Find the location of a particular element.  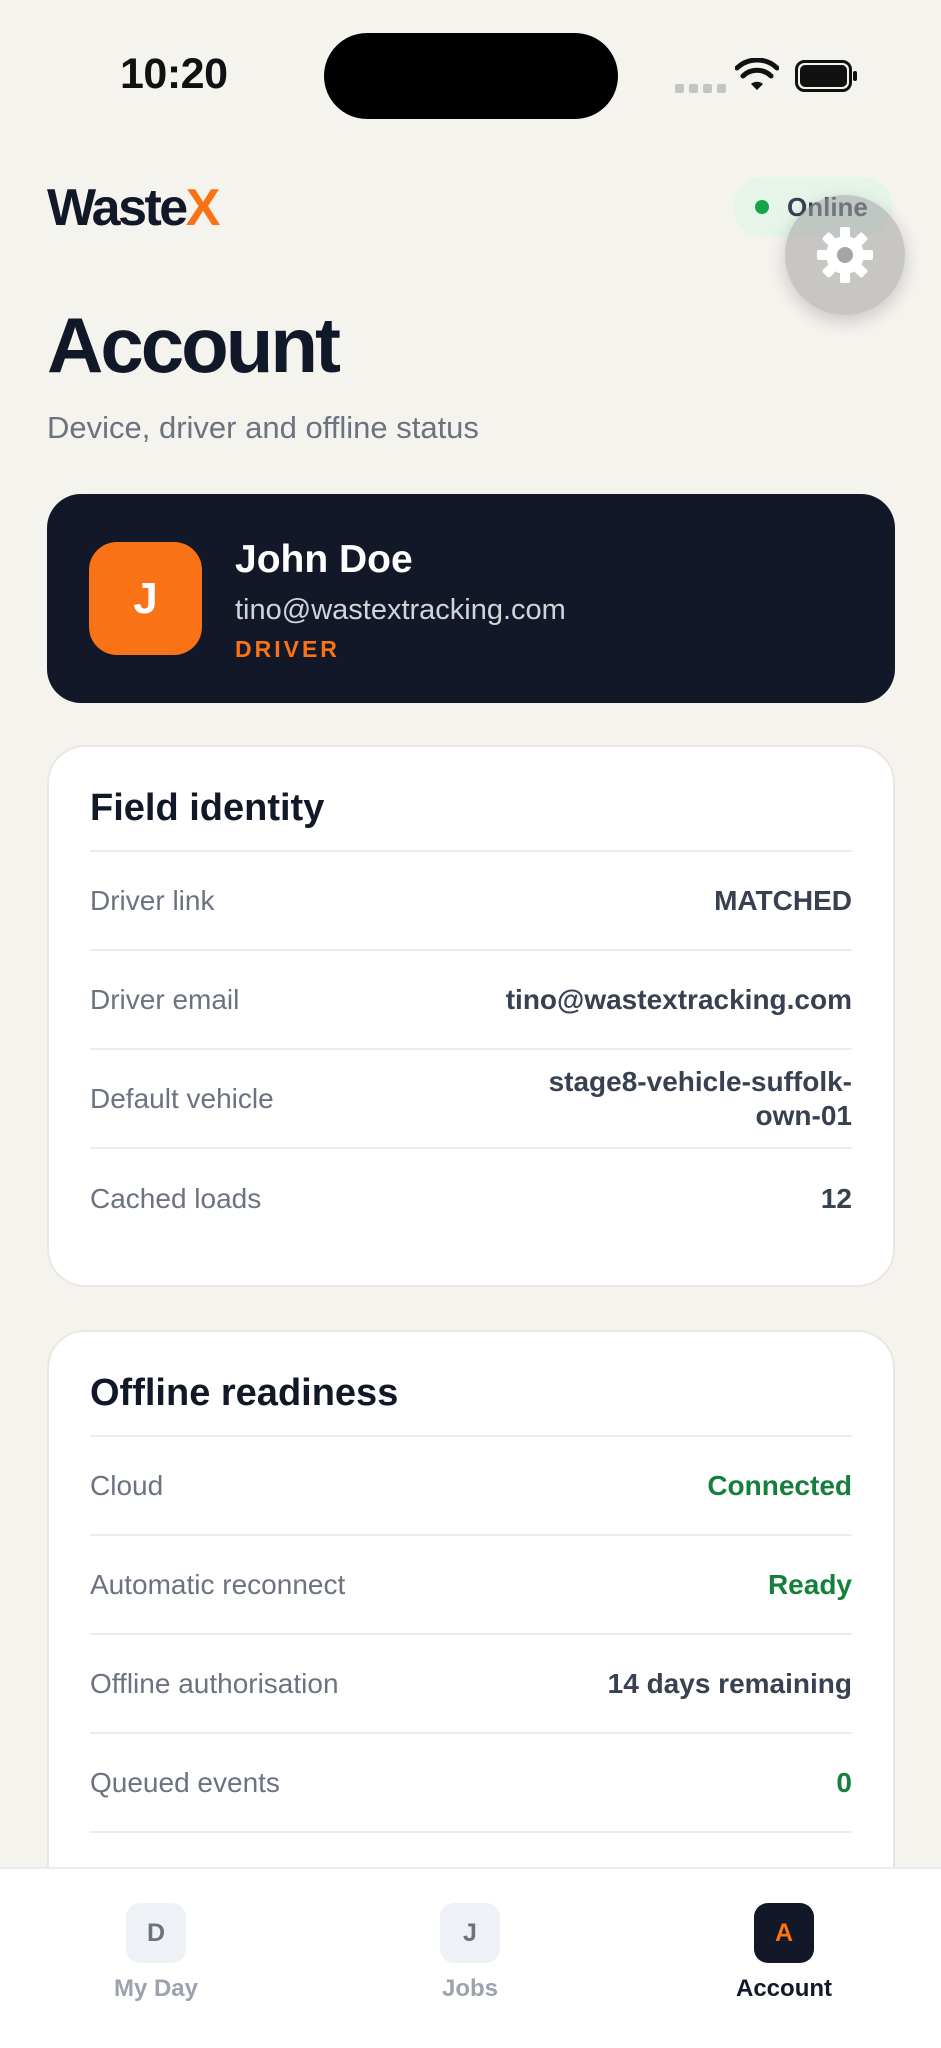

row-label: Driver link is located at coordinates (152, 900).